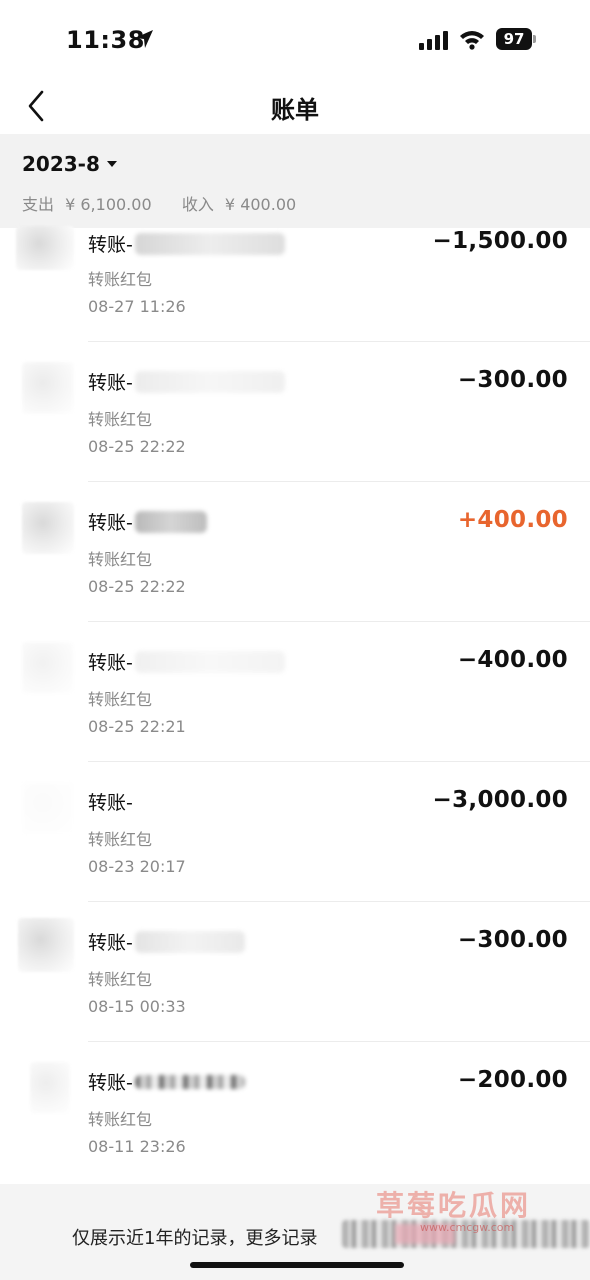  I want to click on transaction-row: 转账- 转账红包 08-27 11:26 −1,500.00, so click(295, 284).